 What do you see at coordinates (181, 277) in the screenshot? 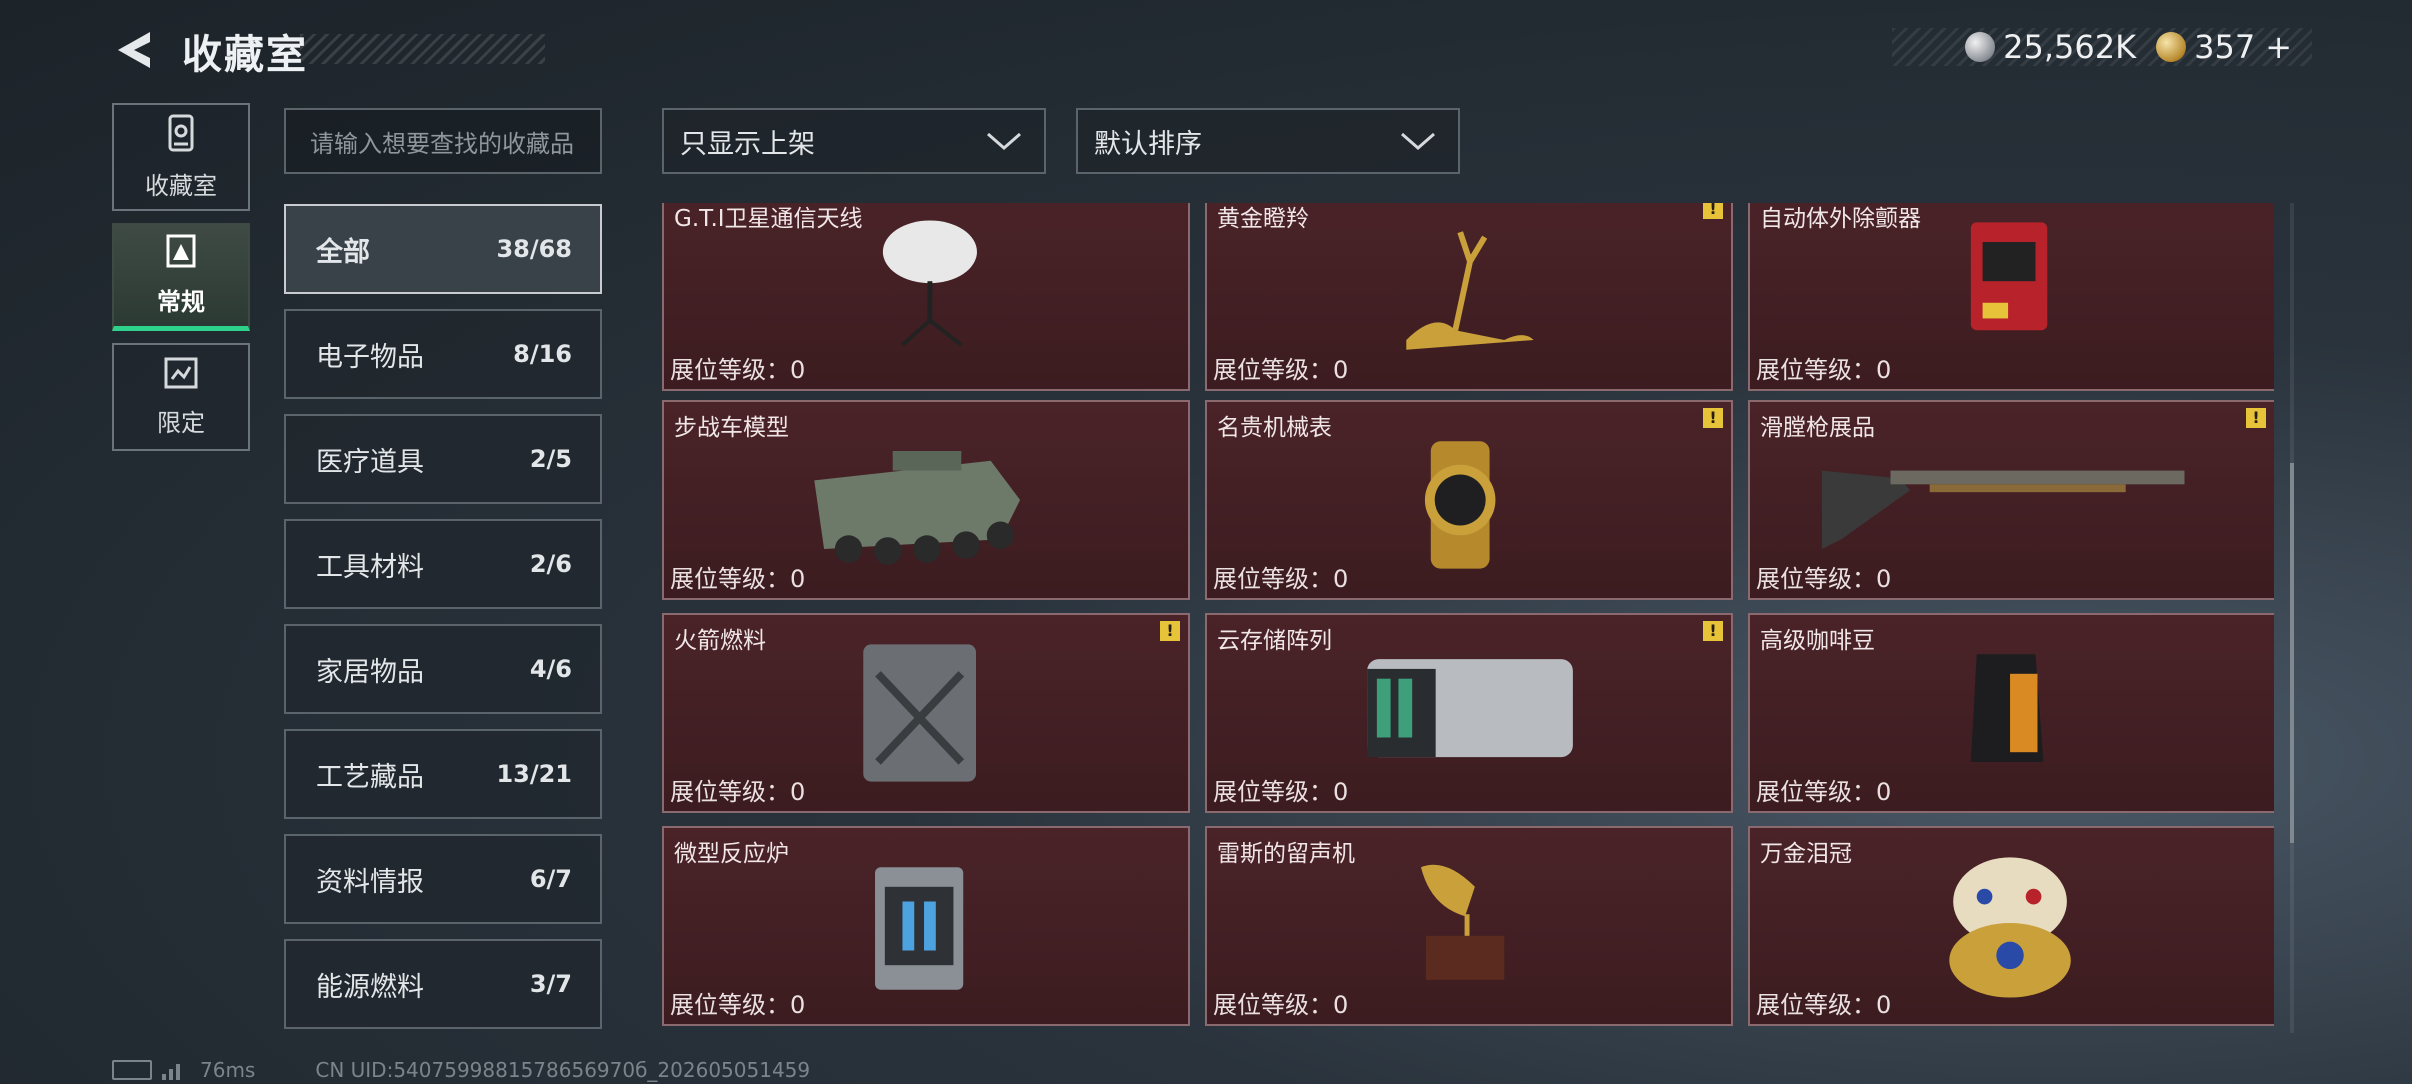
I see `nav-tab-regular: 常规` at bounding box center [181, 277].